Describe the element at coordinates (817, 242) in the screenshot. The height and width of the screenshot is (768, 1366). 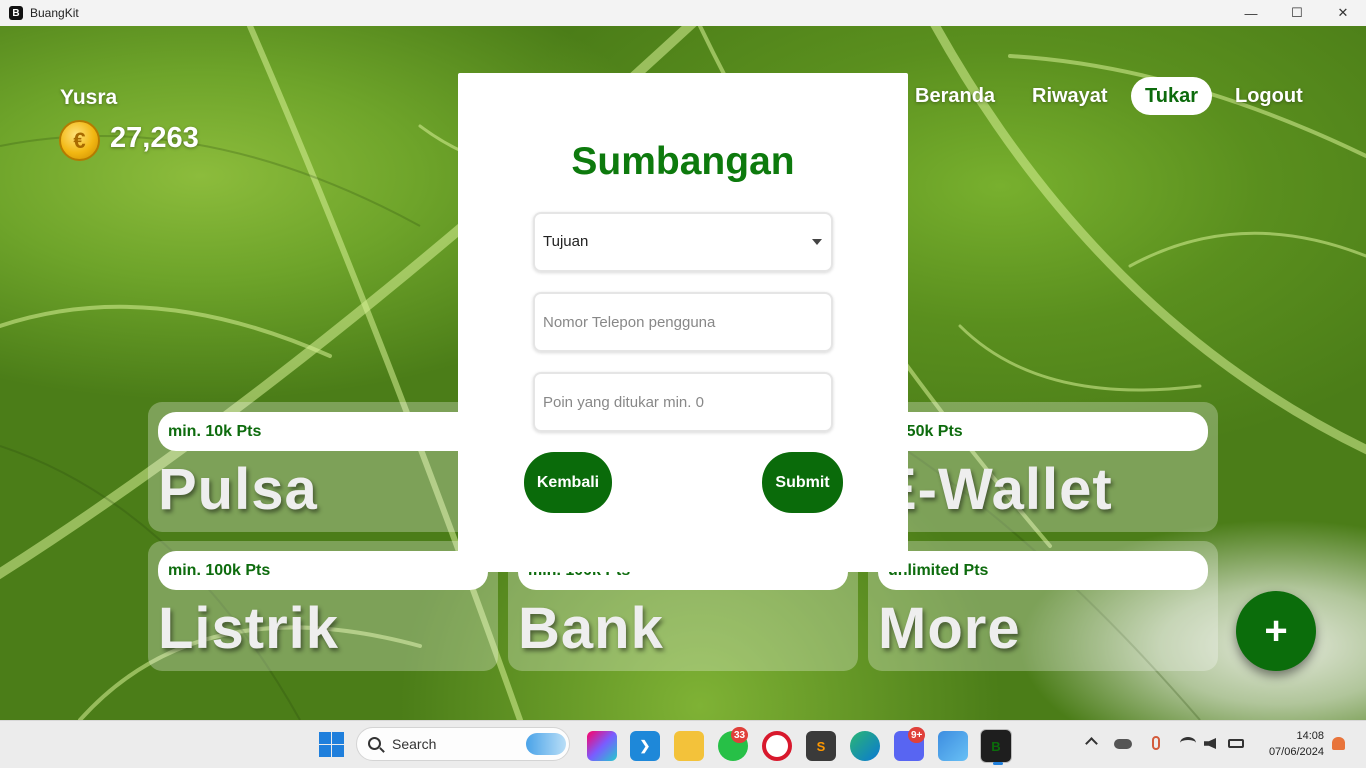
I see `dropdown-caret-icon` at that location.